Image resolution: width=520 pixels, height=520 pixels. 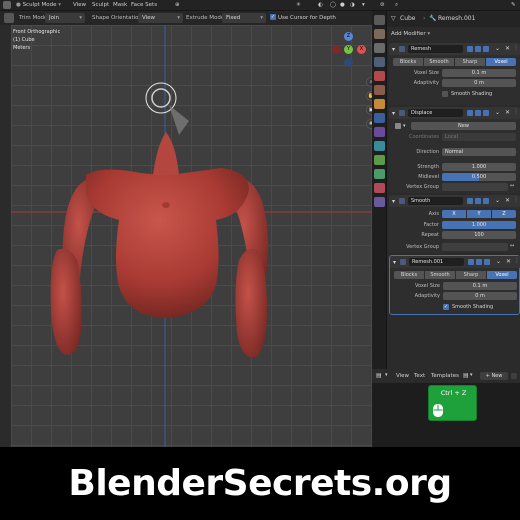 I want to click on new-text-button: + New, so click(x=494, y=376).